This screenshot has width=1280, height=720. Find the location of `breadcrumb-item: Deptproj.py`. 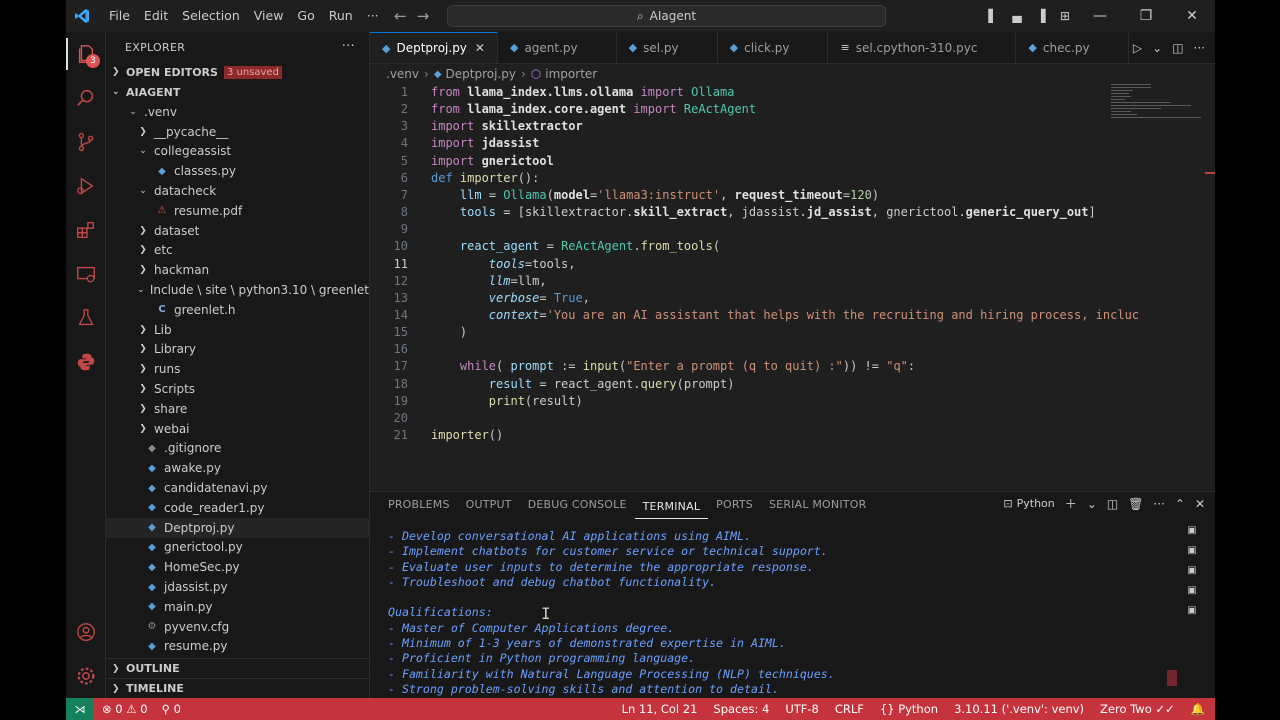

breadcrumb-item: Deptproj.py is located at coordinates (481, 74).